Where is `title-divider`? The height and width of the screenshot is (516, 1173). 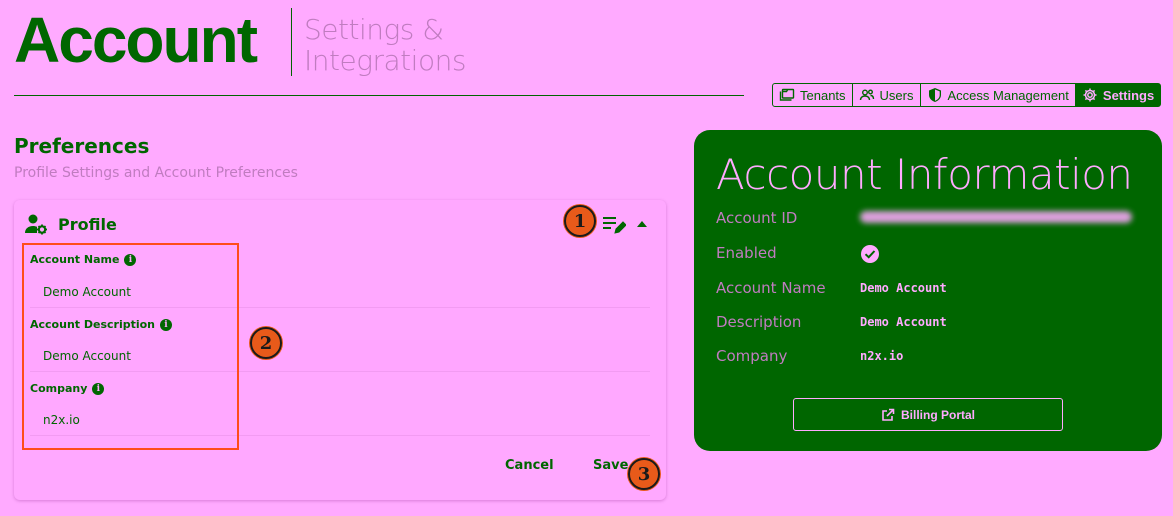 title-divider is located at coordinates (291, 42).